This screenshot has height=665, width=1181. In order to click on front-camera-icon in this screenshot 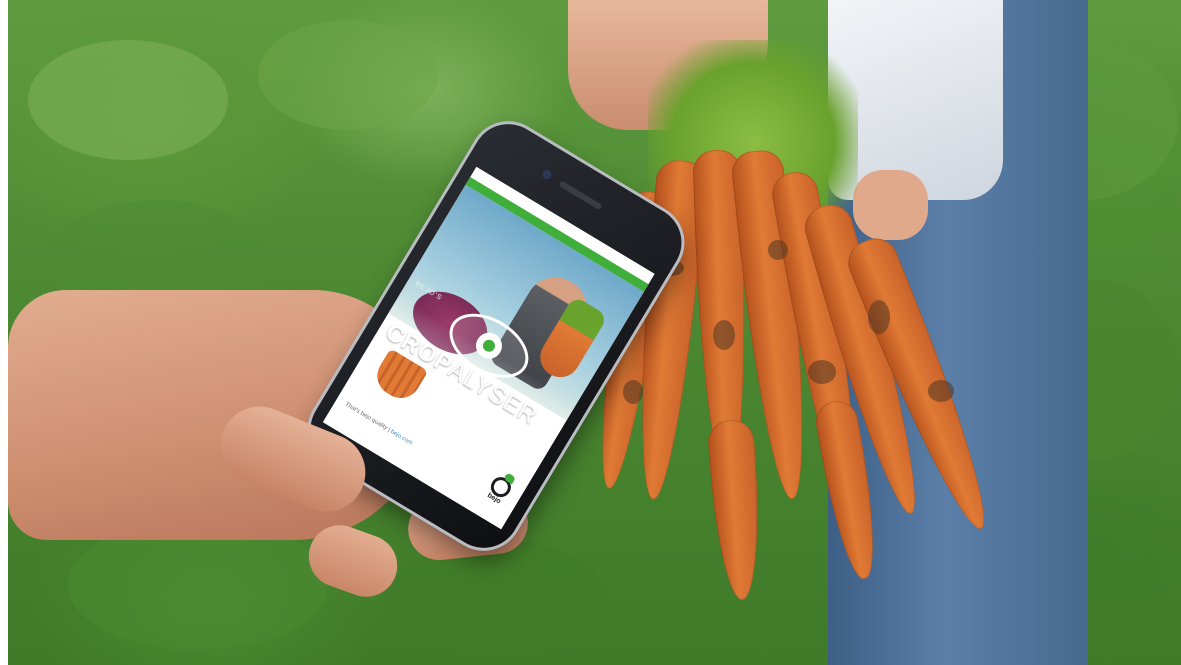, I will do `click(547, 174)`.